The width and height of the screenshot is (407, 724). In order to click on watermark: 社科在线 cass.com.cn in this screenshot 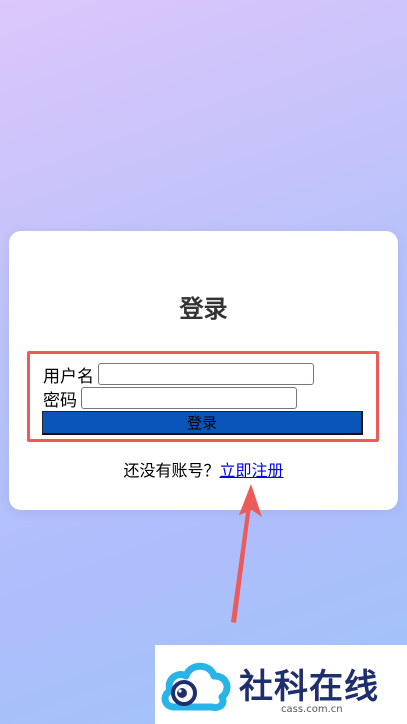, I will do `click(281, 684)`.